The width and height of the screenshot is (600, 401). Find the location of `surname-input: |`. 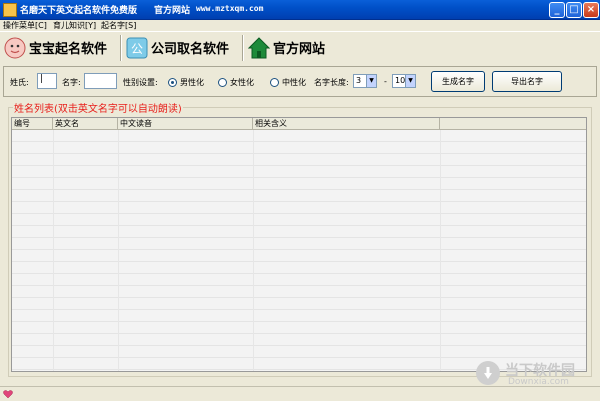

surname-input: | is located at coordinates (47, 81).